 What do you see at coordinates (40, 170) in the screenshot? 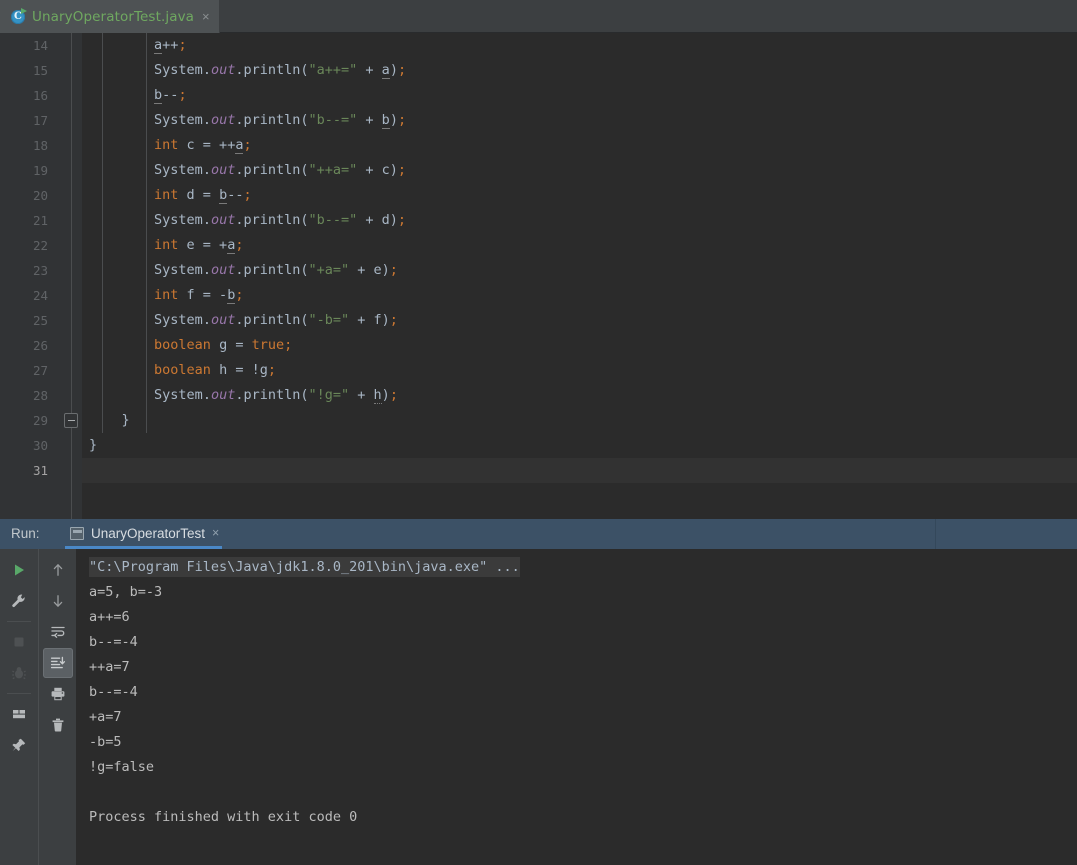
I see `line-number: 19` at bounding box center [40, 170].